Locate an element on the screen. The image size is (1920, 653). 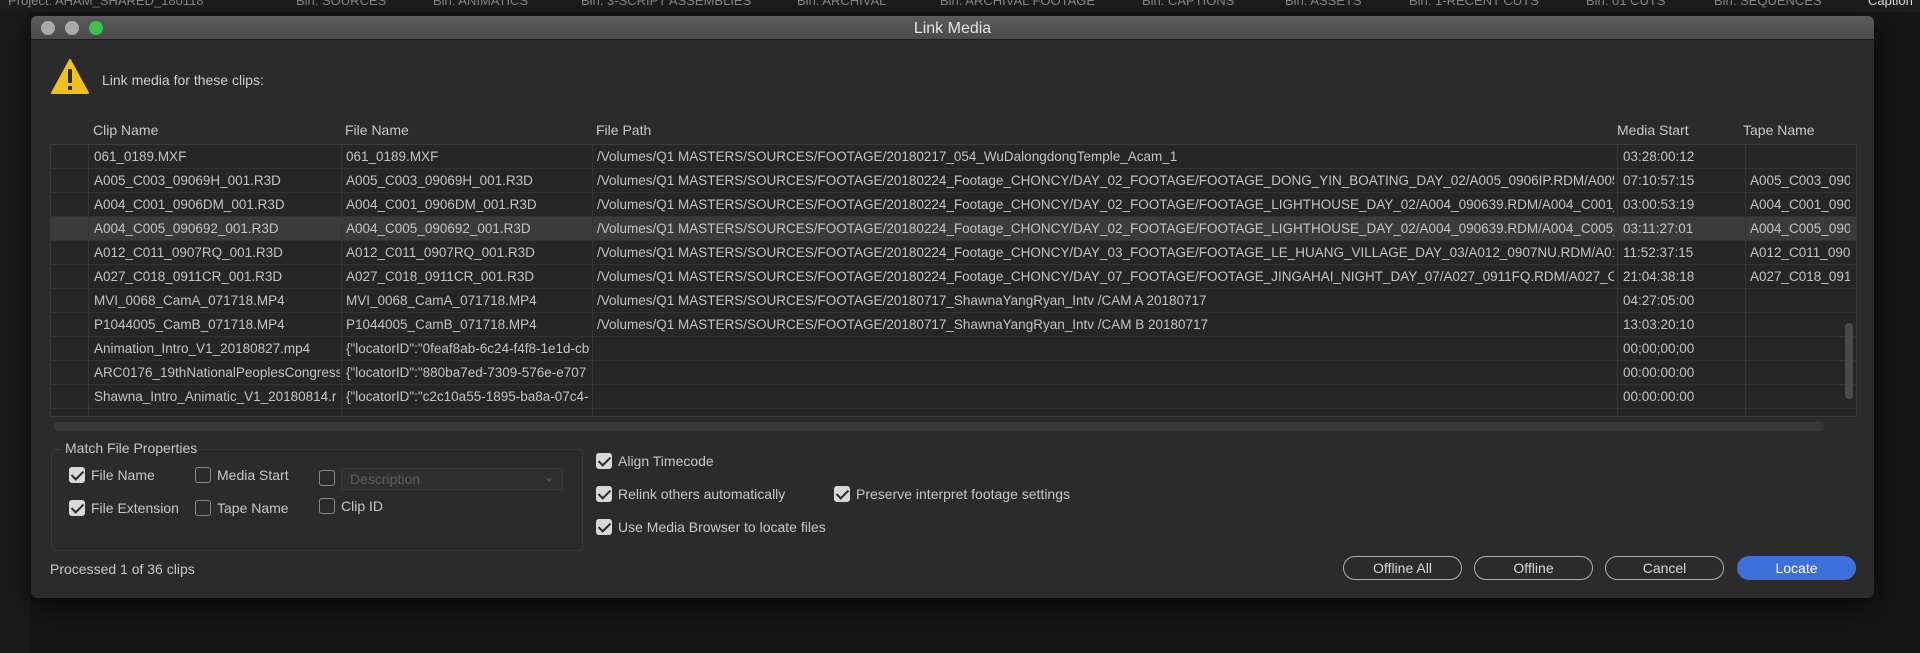
cancel-button: Cancel is located at coordinates (1664, 568).